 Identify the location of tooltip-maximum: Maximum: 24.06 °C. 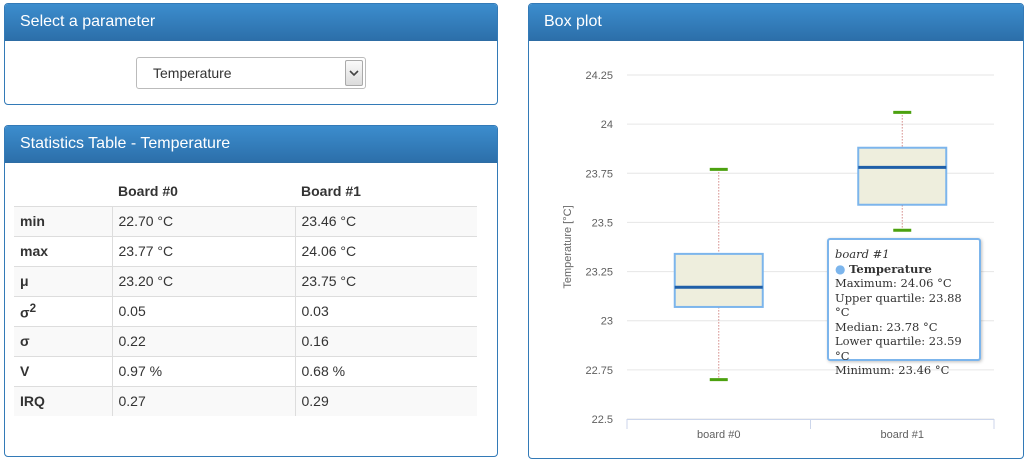
(893, 283).